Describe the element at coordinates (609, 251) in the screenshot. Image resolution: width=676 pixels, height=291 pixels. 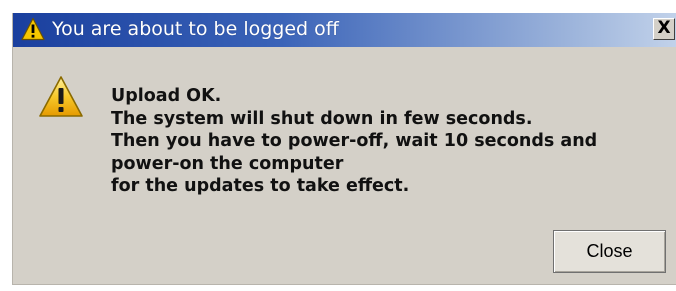
I see `close-button: Close` at that location.